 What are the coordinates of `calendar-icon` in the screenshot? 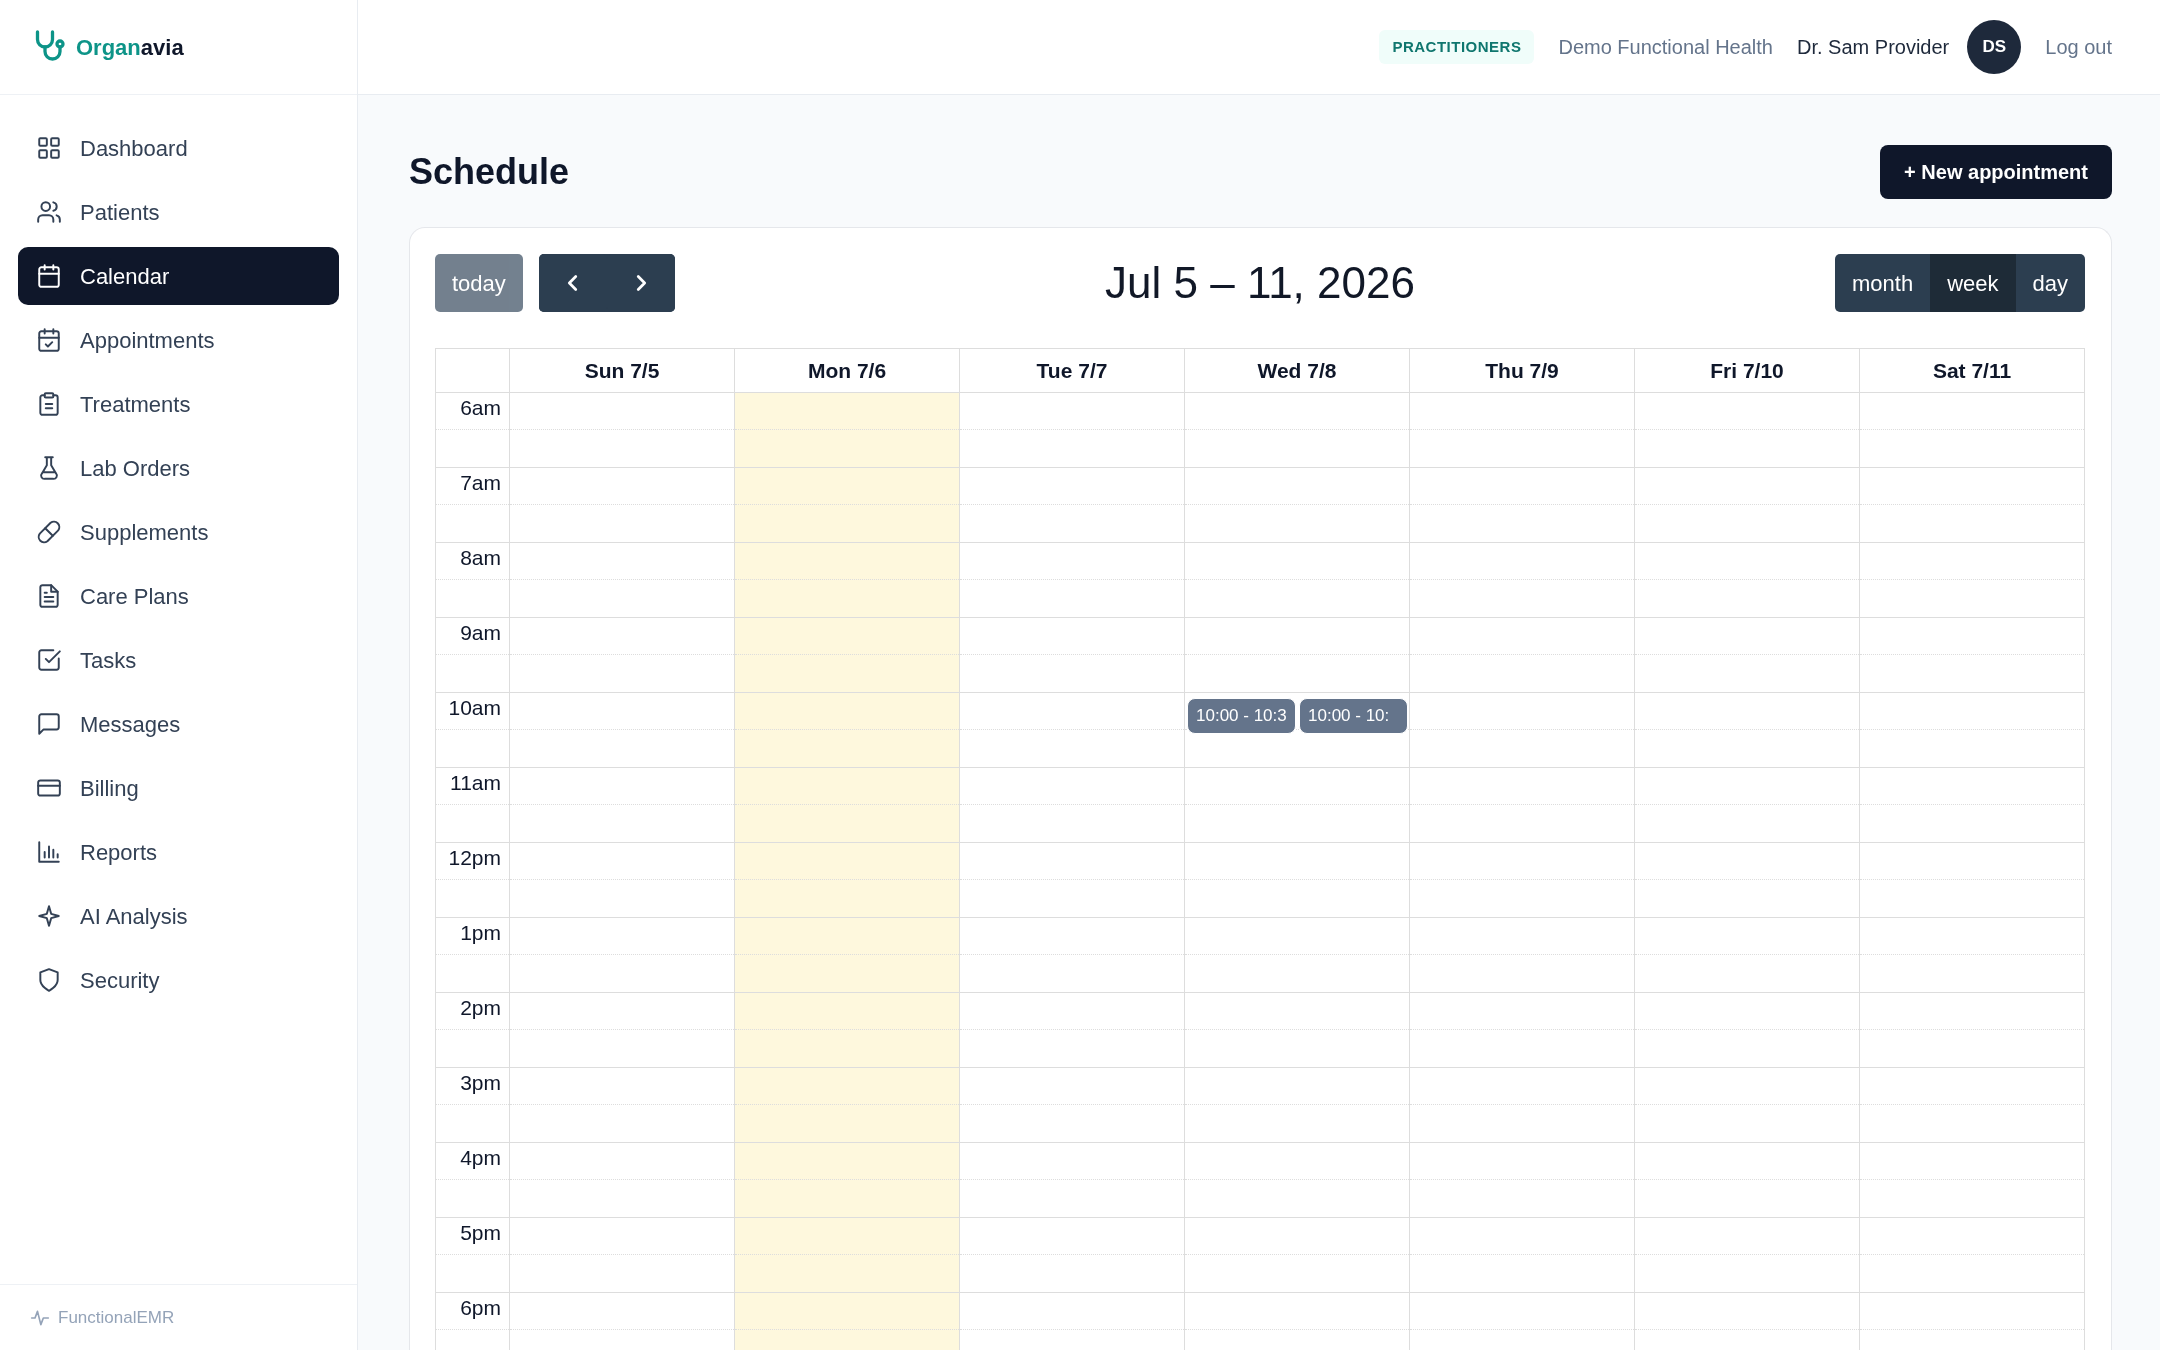 It's located at (49, 276).